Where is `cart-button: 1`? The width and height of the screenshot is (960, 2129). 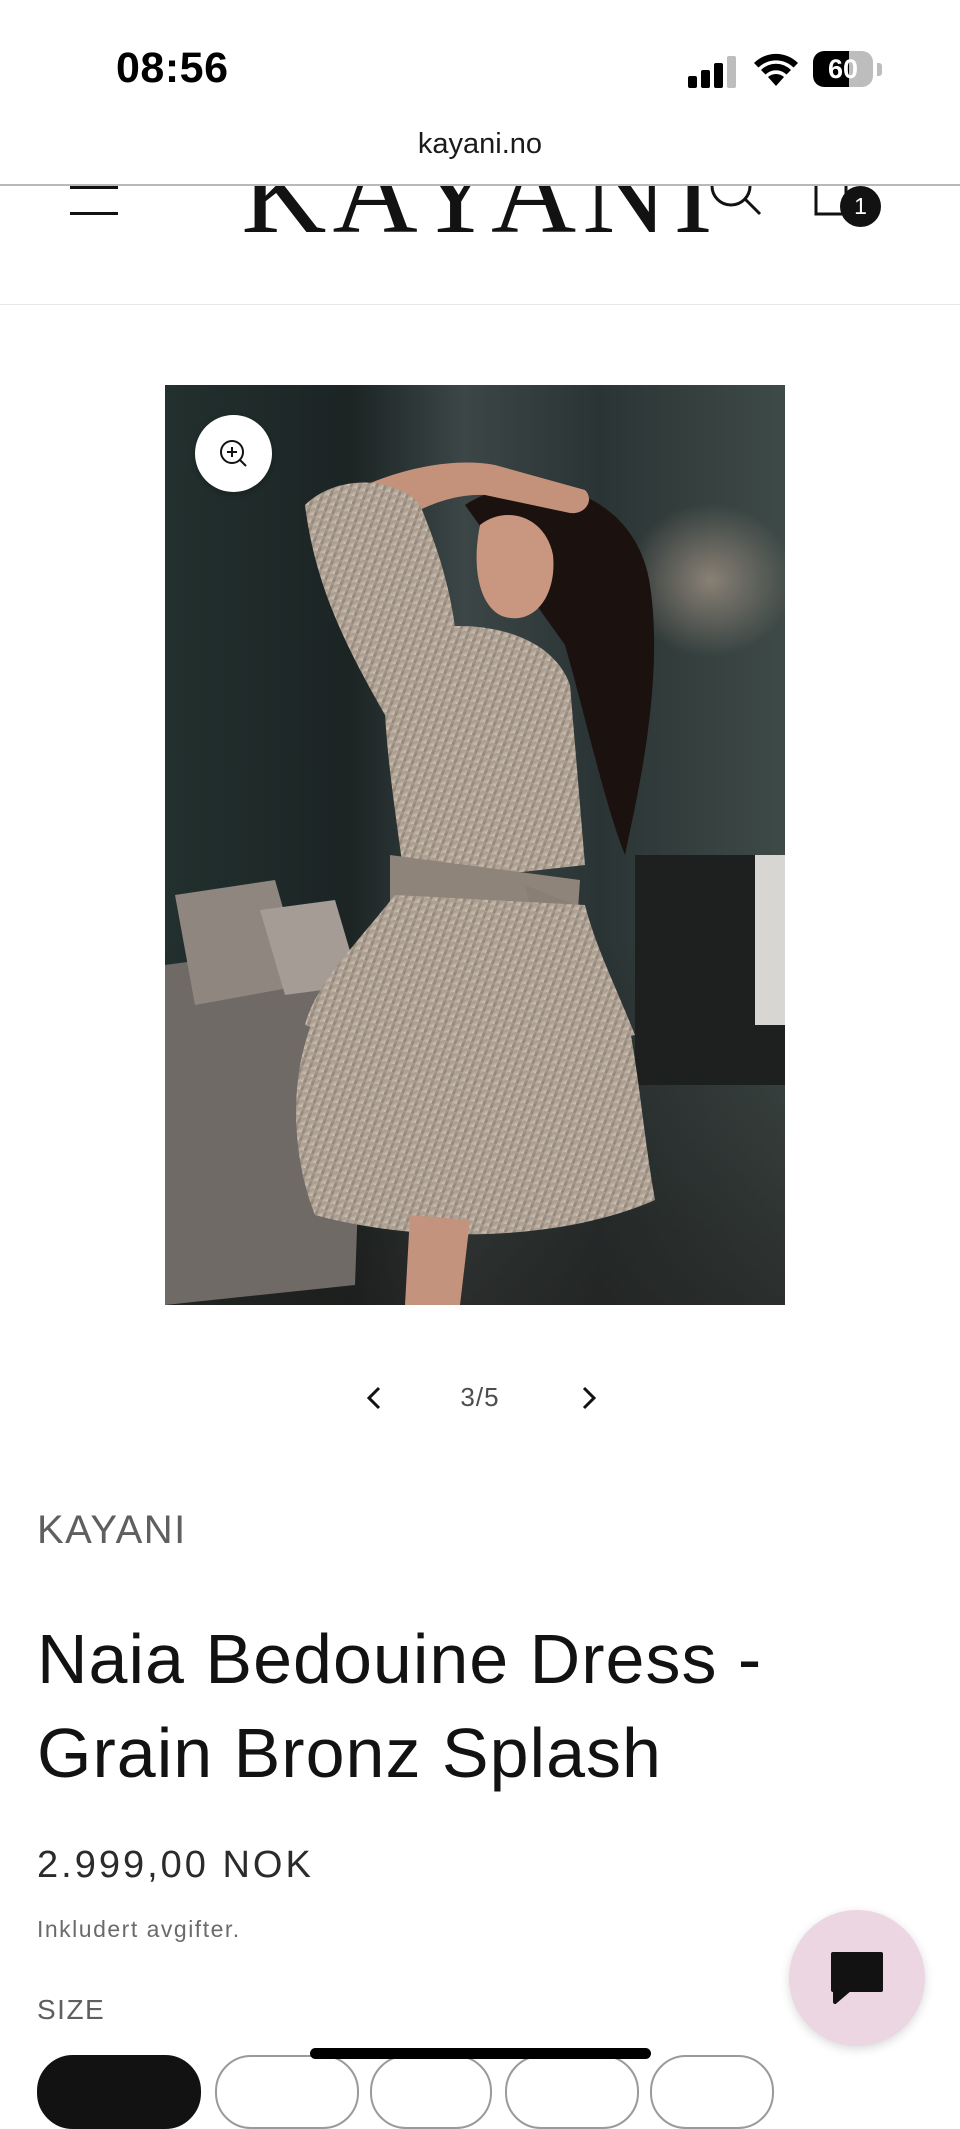
cart-button: 1 is located at coordinates (850, 211).